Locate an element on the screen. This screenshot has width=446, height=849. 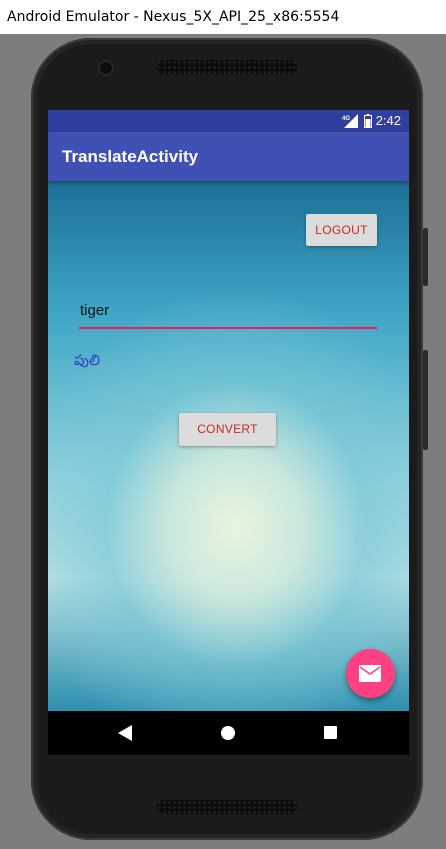
convert-button: CONVERT is located at coordinates (227, 429).